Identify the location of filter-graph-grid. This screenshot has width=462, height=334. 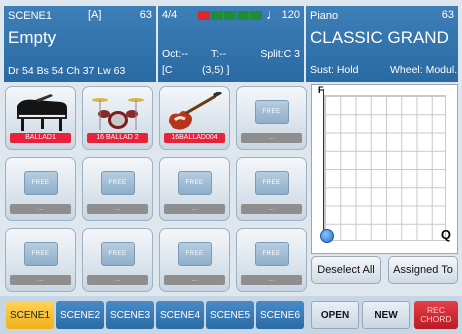
(385, 168).